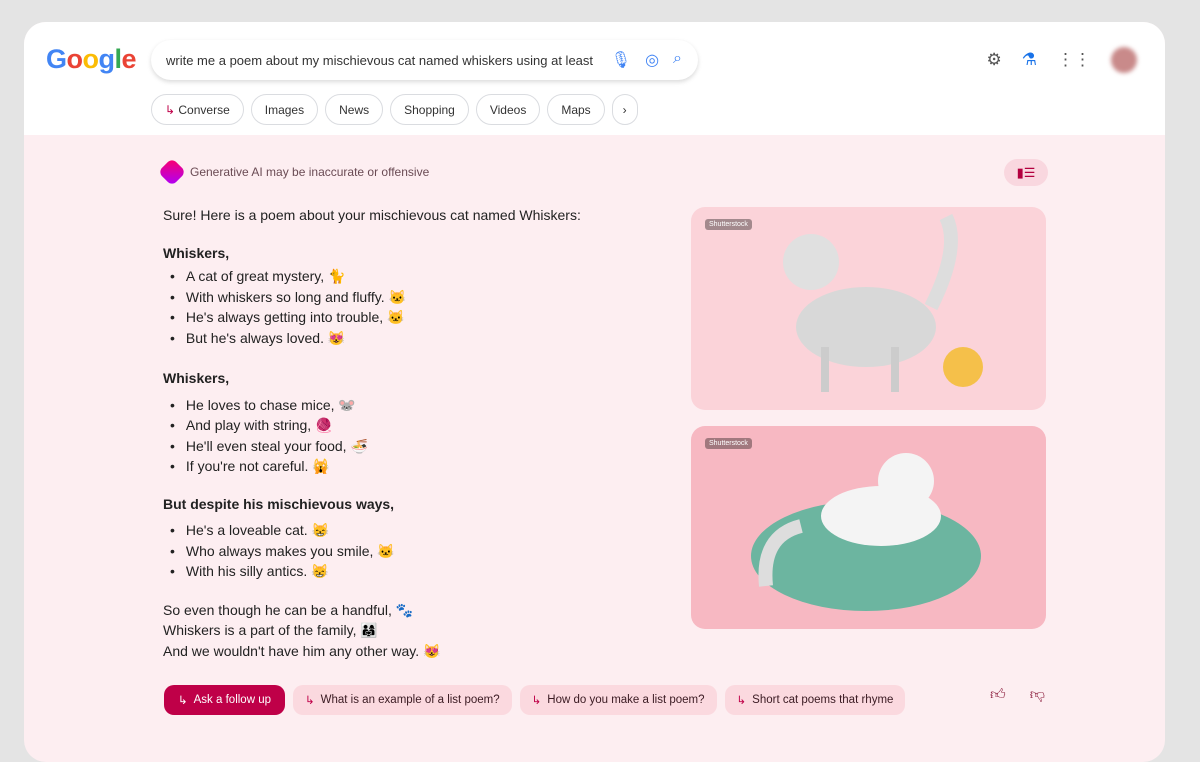  What do you see at coordinates (677, 60) in the screenshot?
I see `search-icon: ⌕` at bounding box center [677, 60].